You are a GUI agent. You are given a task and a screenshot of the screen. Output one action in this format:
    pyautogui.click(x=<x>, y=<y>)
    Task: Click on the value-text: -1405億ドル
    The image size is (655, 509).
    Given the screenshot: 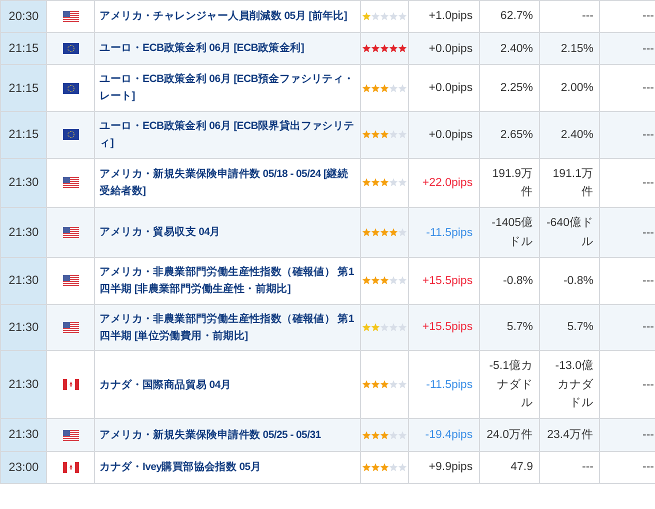 What is the action you would take?
    pyautogui.click(x=513, y=232)
    